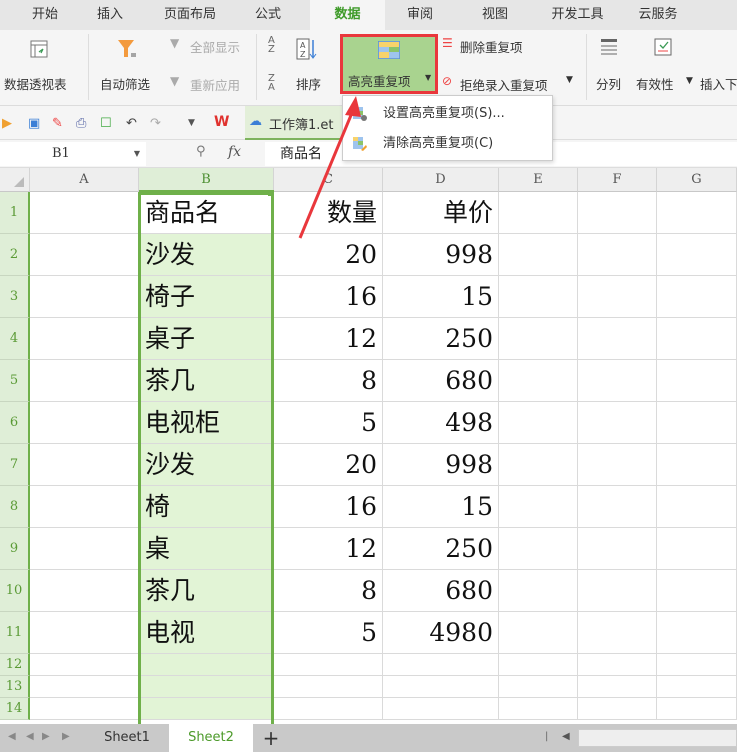 Image resolution: width=737 pixels, height=752 pixels. I want to click on insert-dropdown-button: 插入下, so click(718, 68).